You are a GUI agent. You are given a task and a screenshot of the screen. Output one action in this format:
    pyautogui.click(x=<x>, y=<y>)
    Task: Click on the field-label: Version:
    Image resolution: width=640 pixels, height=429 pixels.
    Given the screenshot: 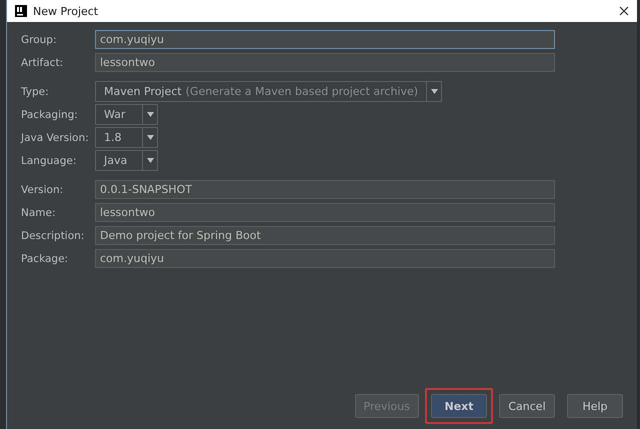 What is the action you would take?
    pyautogui.click(x=42, y=190)
    